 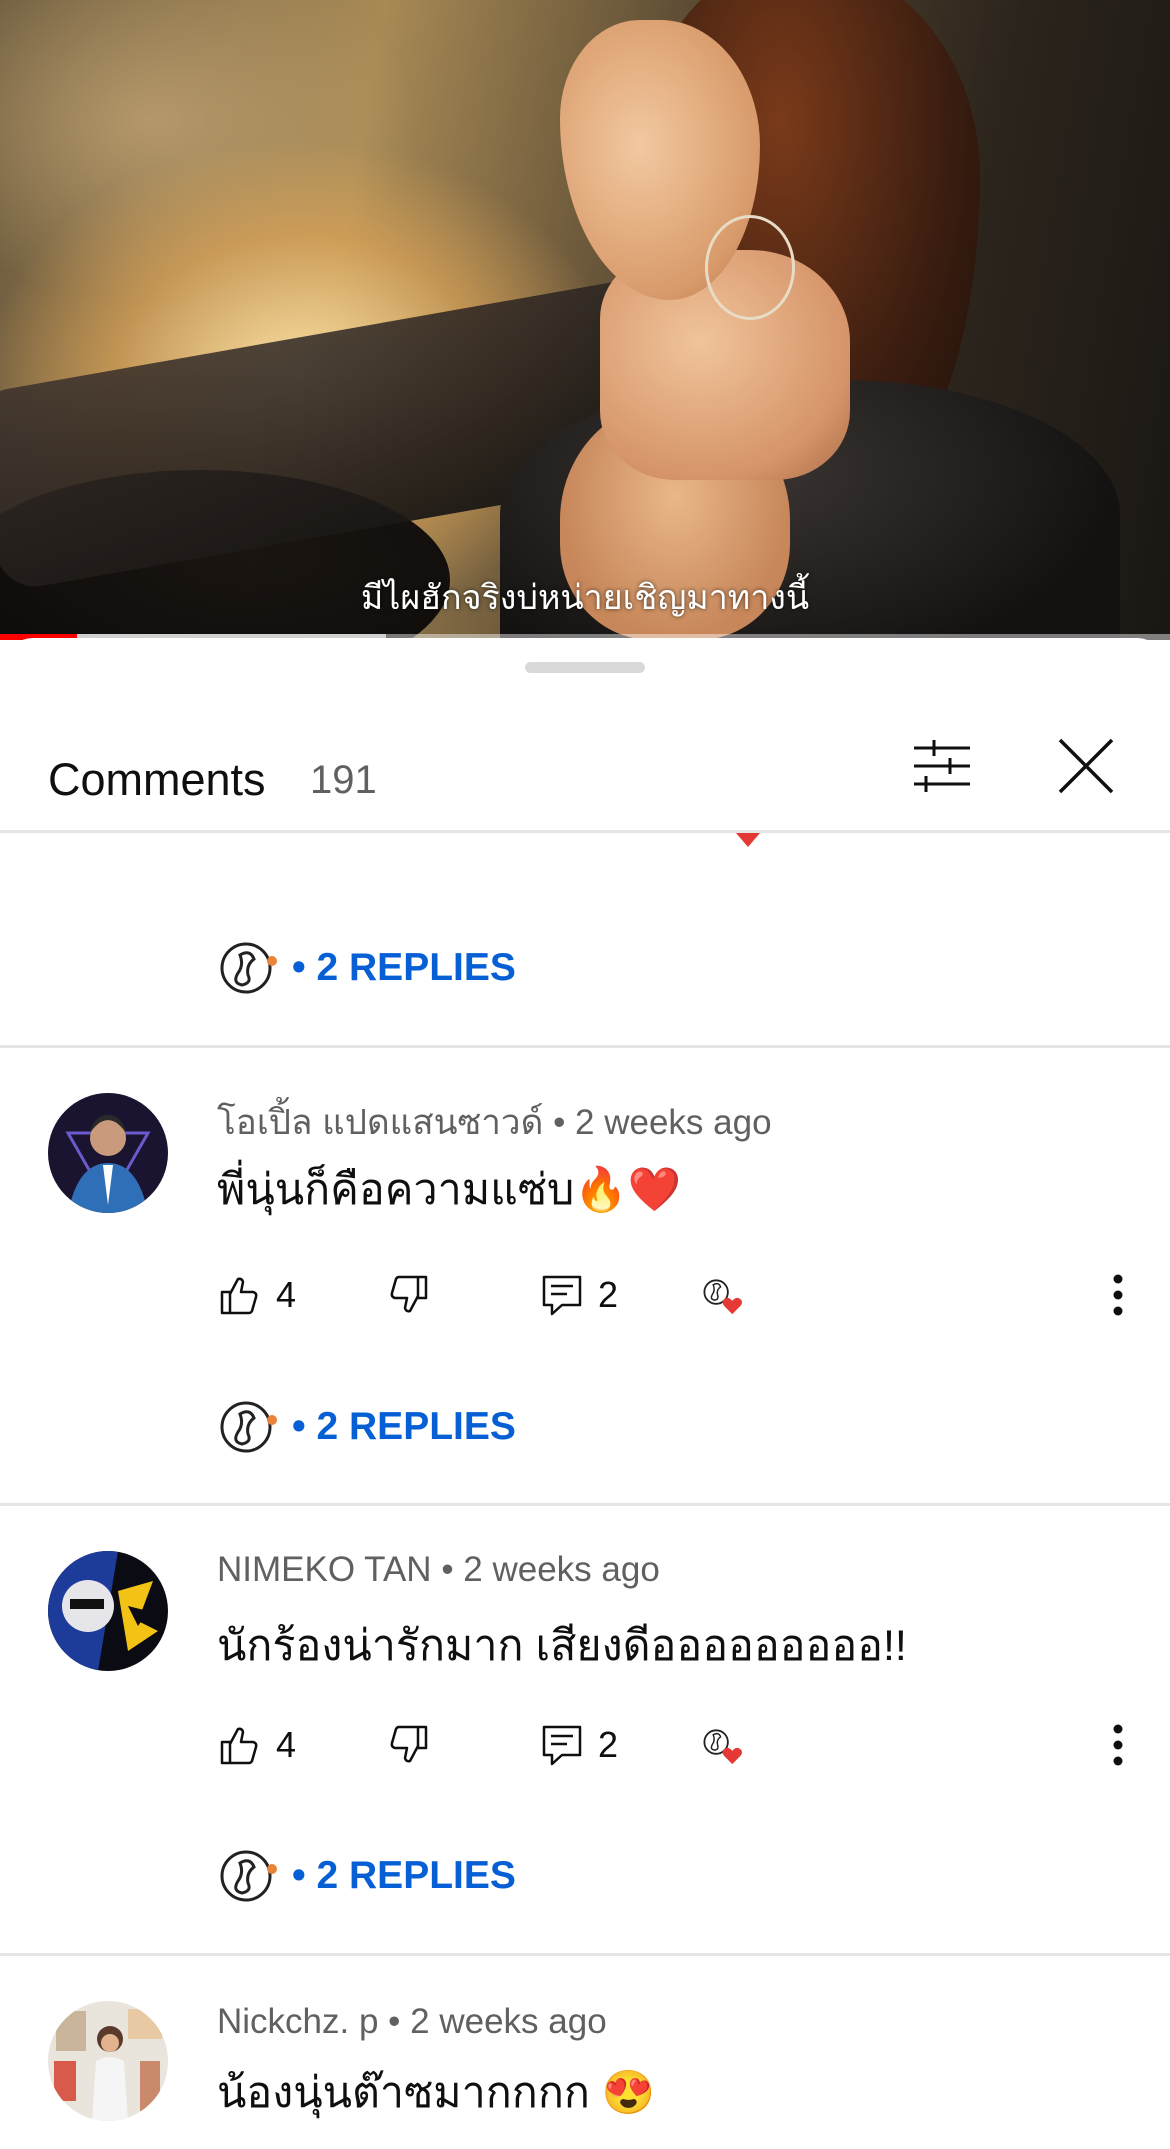 What do you see at coordinates (436, 2093) in the screenshot?
I see `comment-text: น้องนุ่นต๊าซมากกกก 😍` at bounding box center [436, 2093].